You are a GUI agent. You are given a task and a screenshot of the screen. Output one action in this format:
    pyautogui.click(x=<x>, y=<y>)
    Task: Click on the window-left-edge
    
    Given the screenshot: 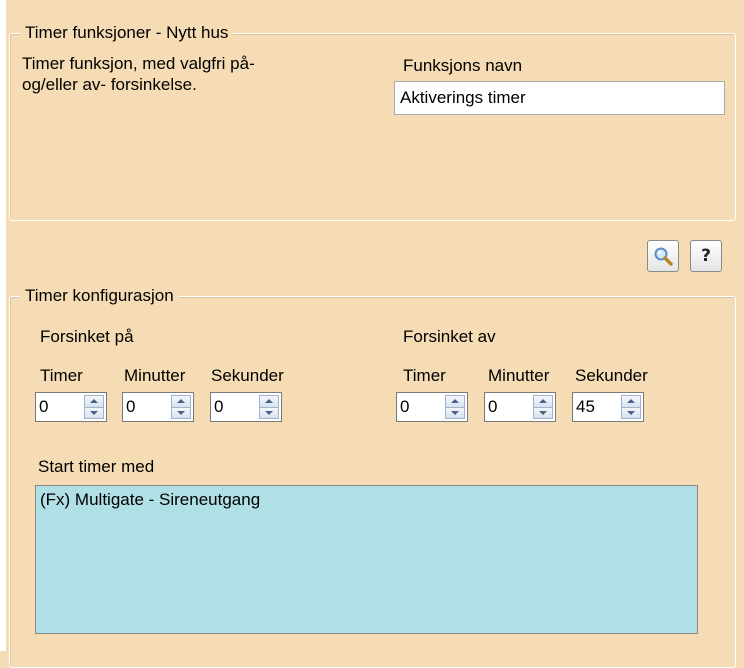 What is the action you would take?
    pyautogui.click(x=3, y=325)
    